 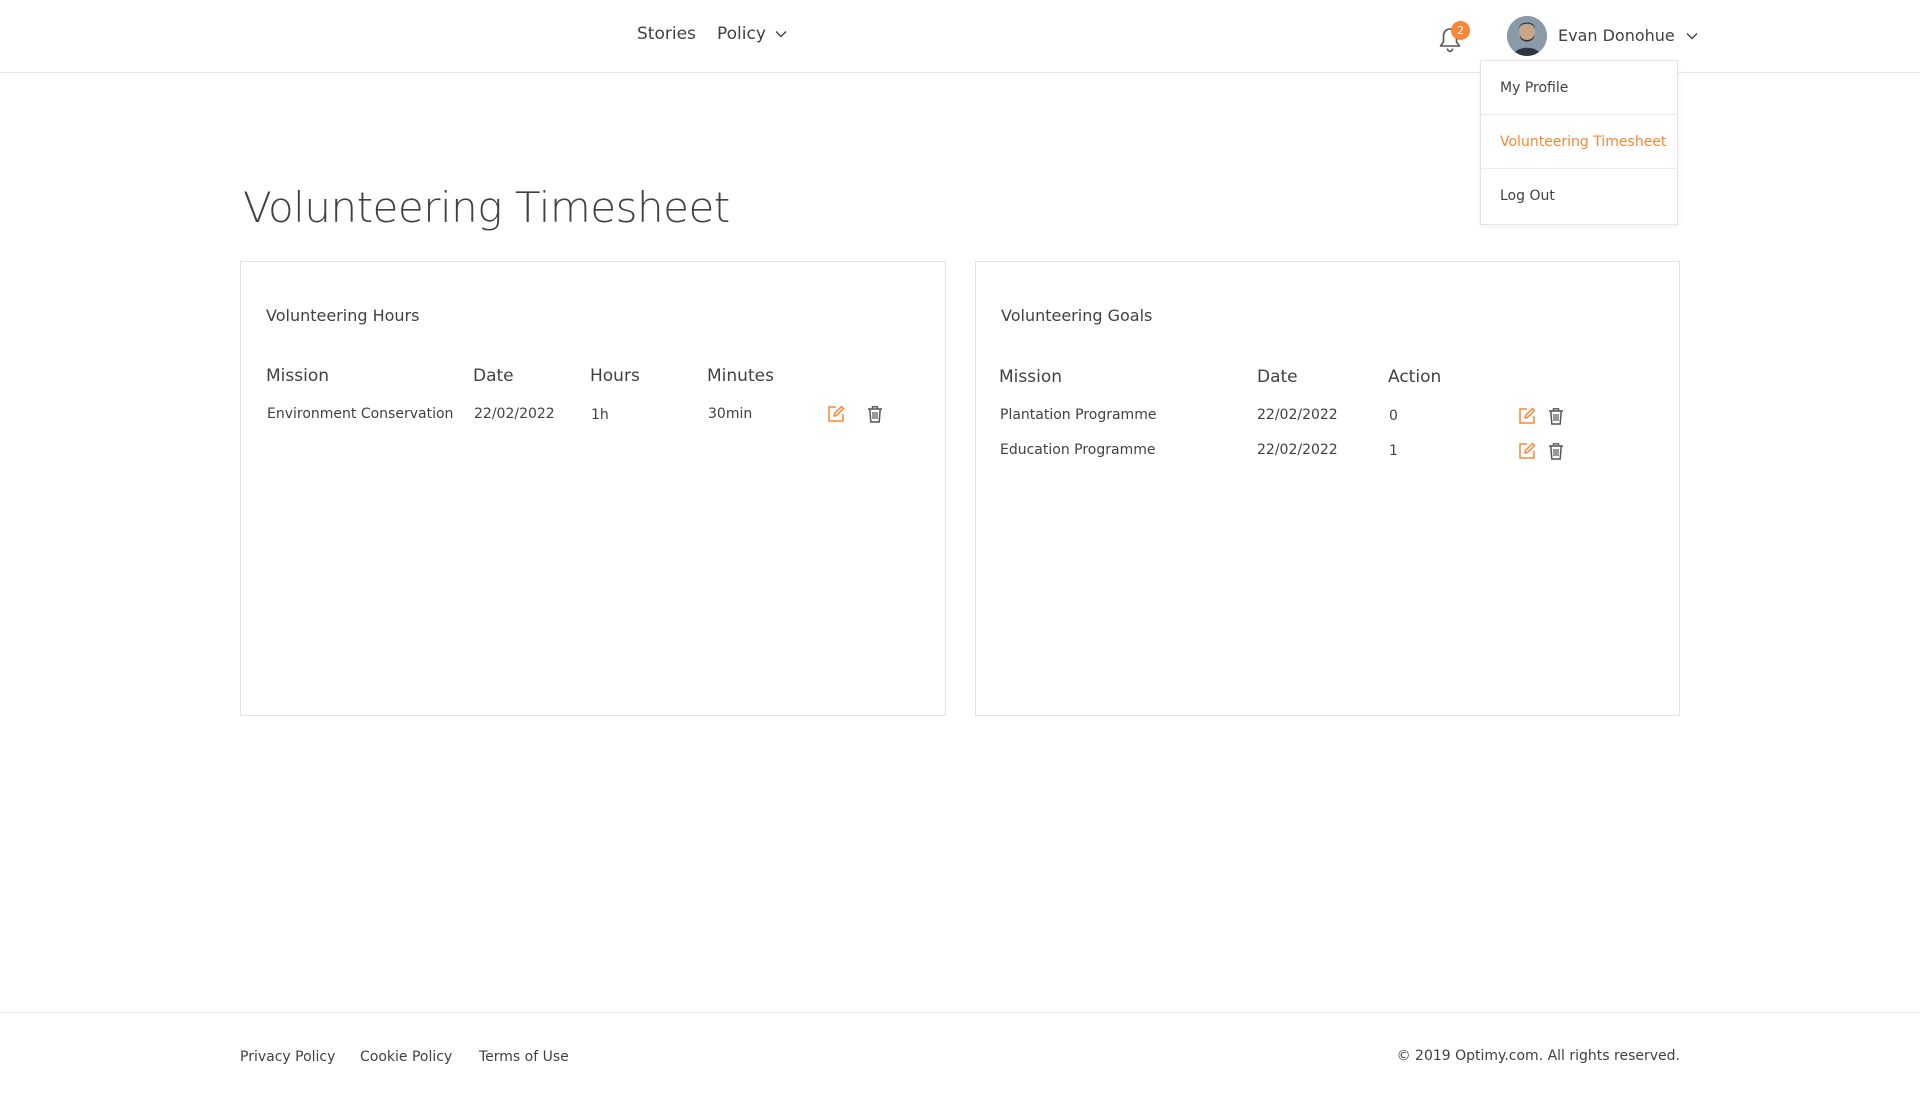 What do you see at coordinates (1579, 196) in the screenshot?
I see `menu-item-log-out: Log Out` at bounding box center [1579, 196].